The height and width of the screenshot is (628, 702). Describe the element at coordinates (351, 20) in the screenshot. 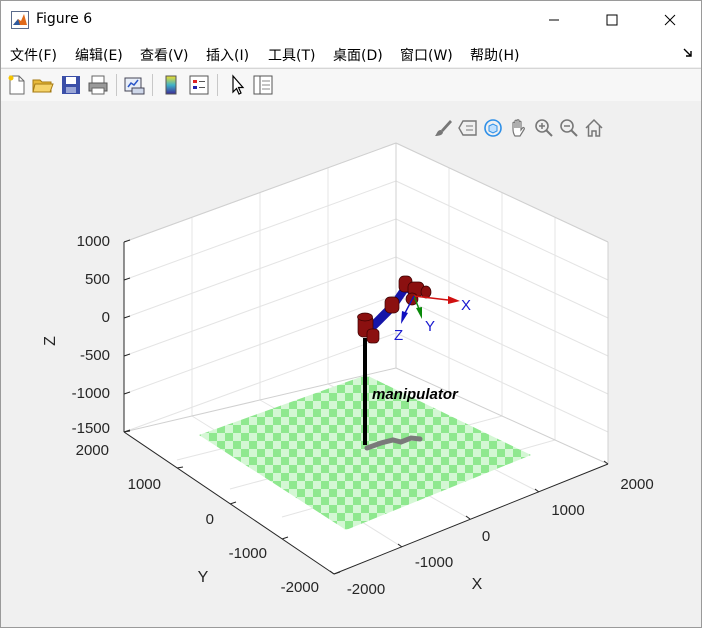

I see `title-bar: Figure 6` at that location.